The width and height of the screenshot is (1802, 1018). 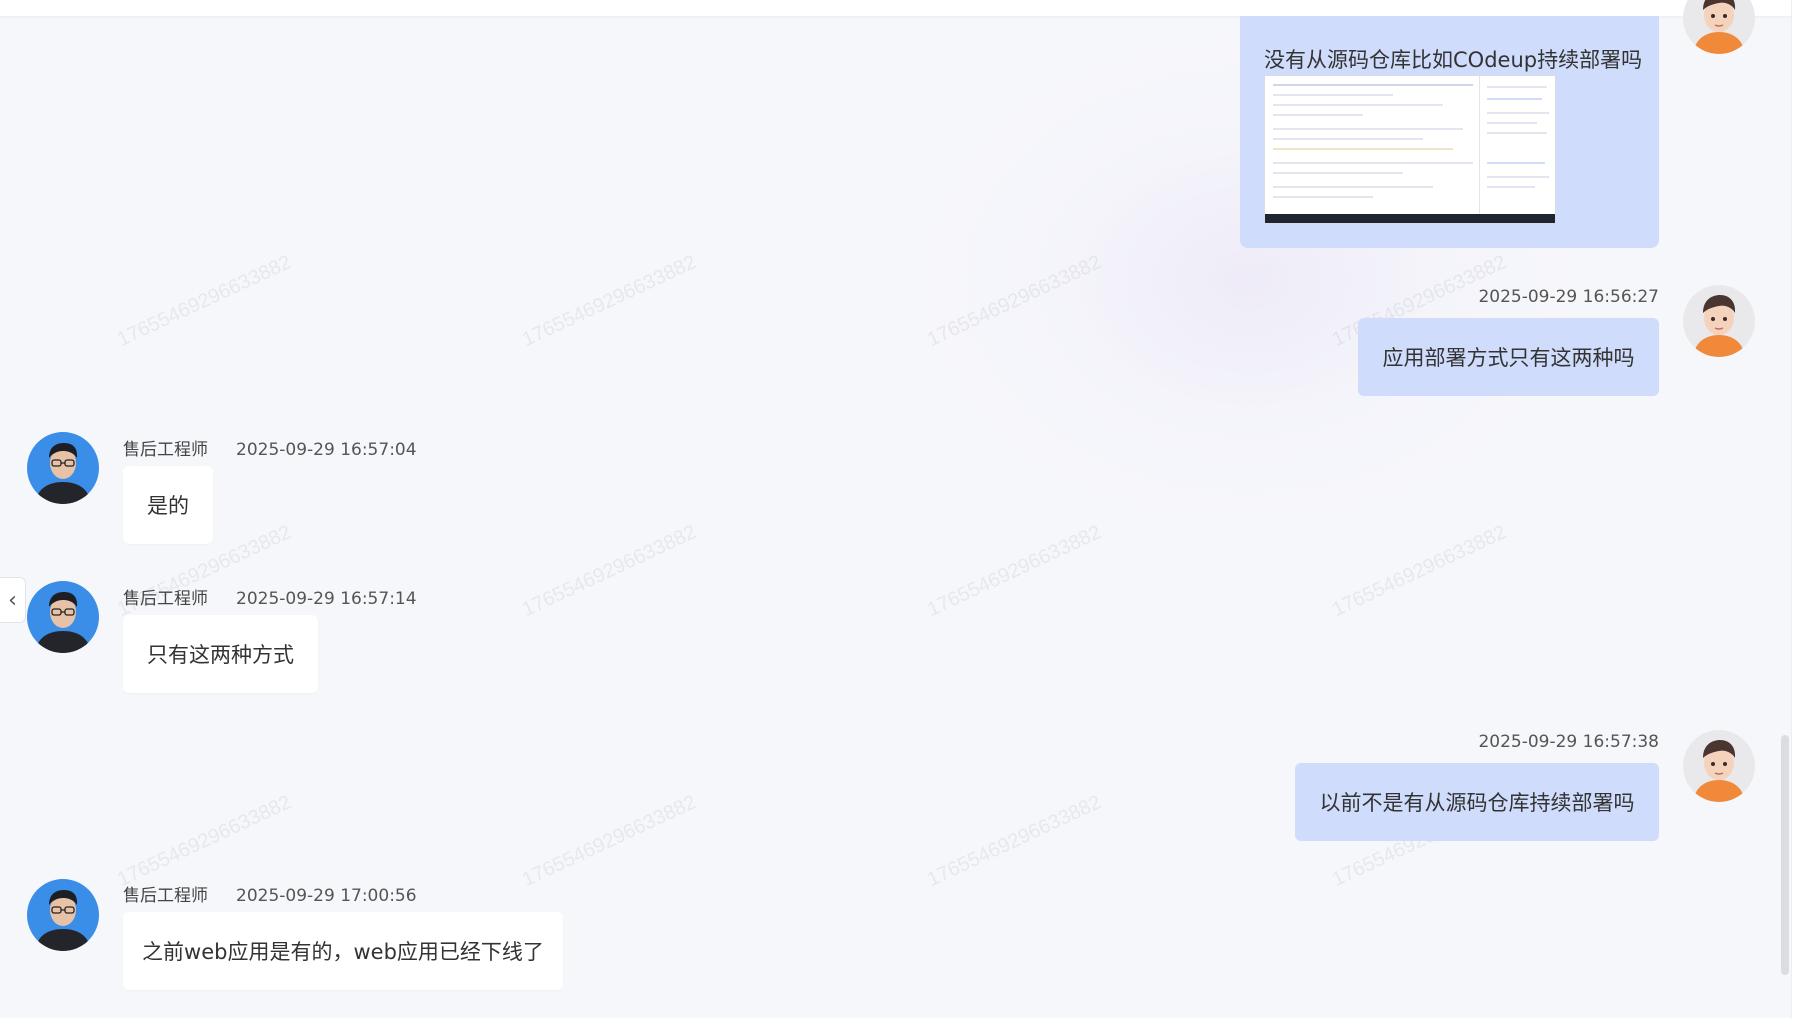 What do you see at coordinates (1453, 60) in the screenshot?
I see `message-text: 没有从源码仓库比如COdeup持续部署吗` at bounding box center [1453, 60].